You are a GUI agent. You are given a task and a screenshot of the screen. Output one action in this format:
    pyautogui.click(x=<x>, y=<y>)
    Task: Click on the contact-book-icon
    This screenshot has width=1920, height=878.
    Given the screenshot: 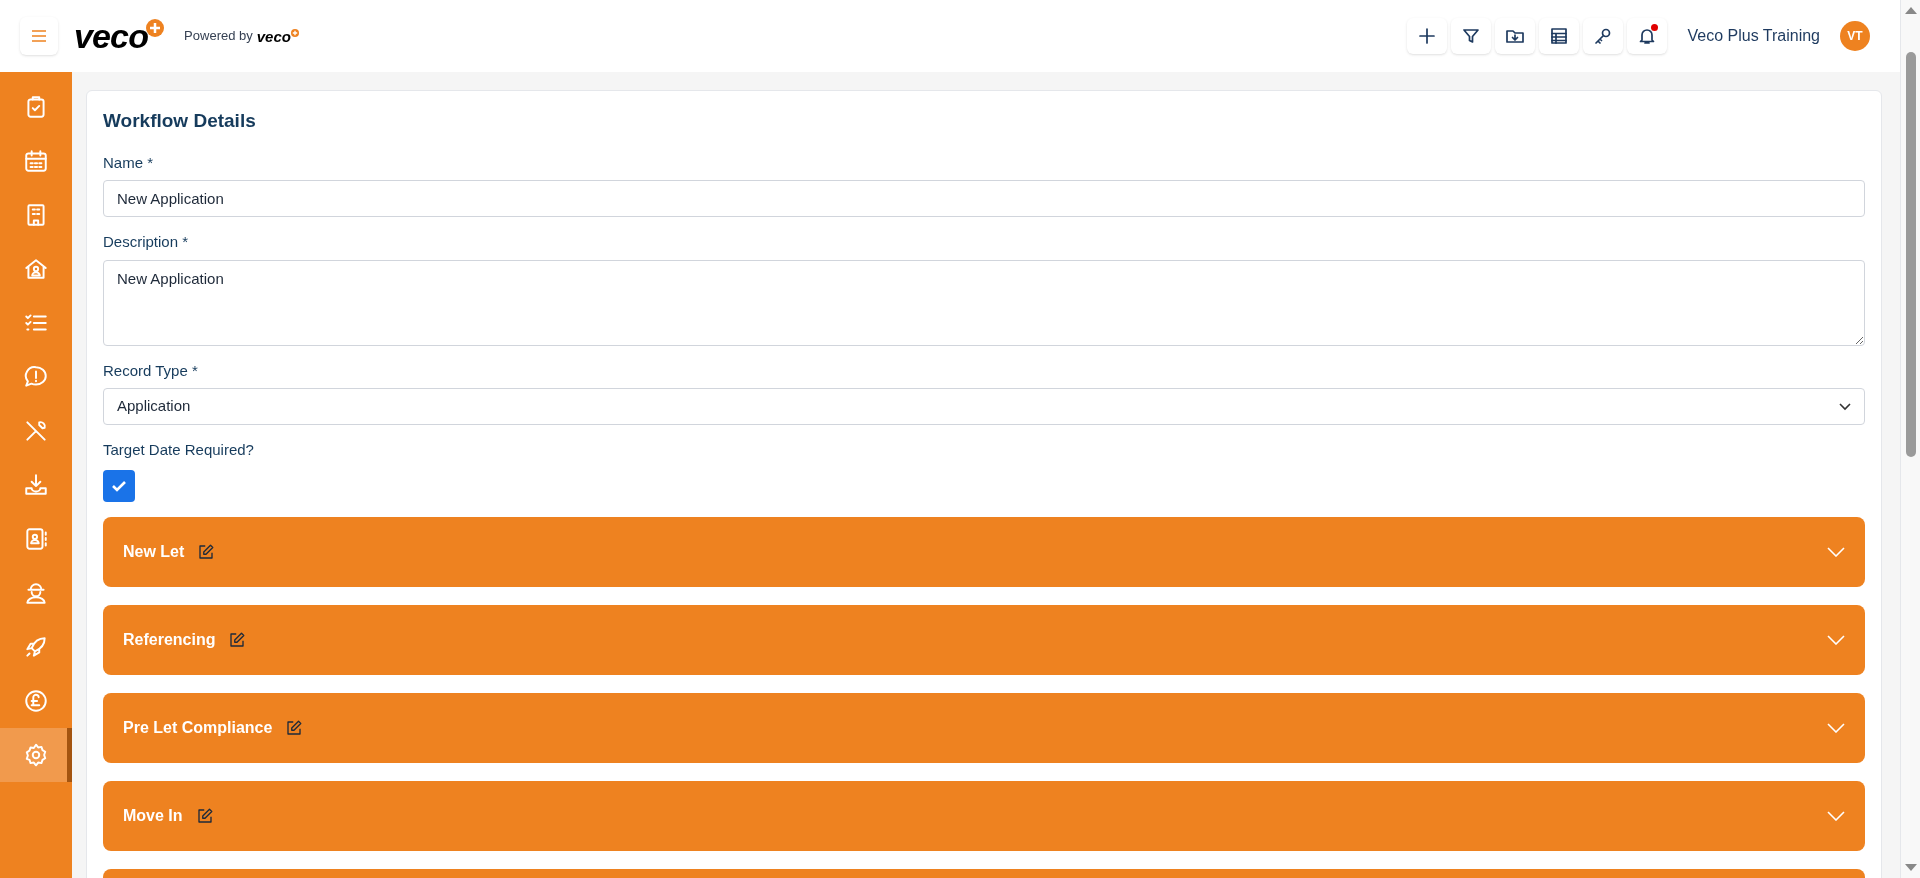 What is the action you would take?
    pyautogui.click(x=36, y=539)
    